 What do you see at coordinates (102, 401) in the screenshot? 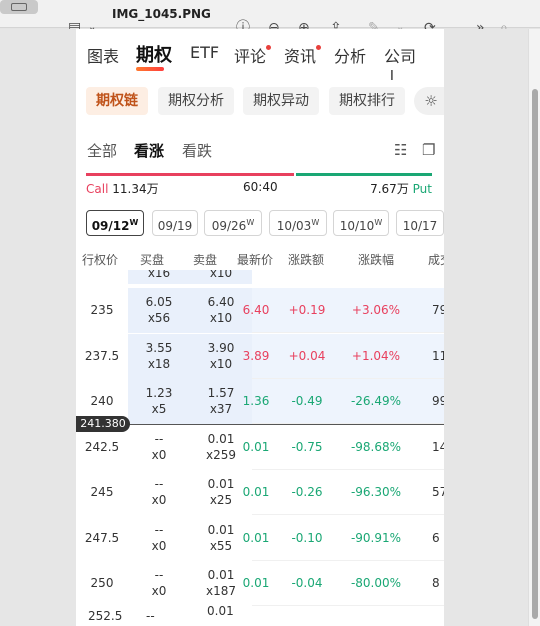
I see `strike: 240` at bounding box center [102, 401].